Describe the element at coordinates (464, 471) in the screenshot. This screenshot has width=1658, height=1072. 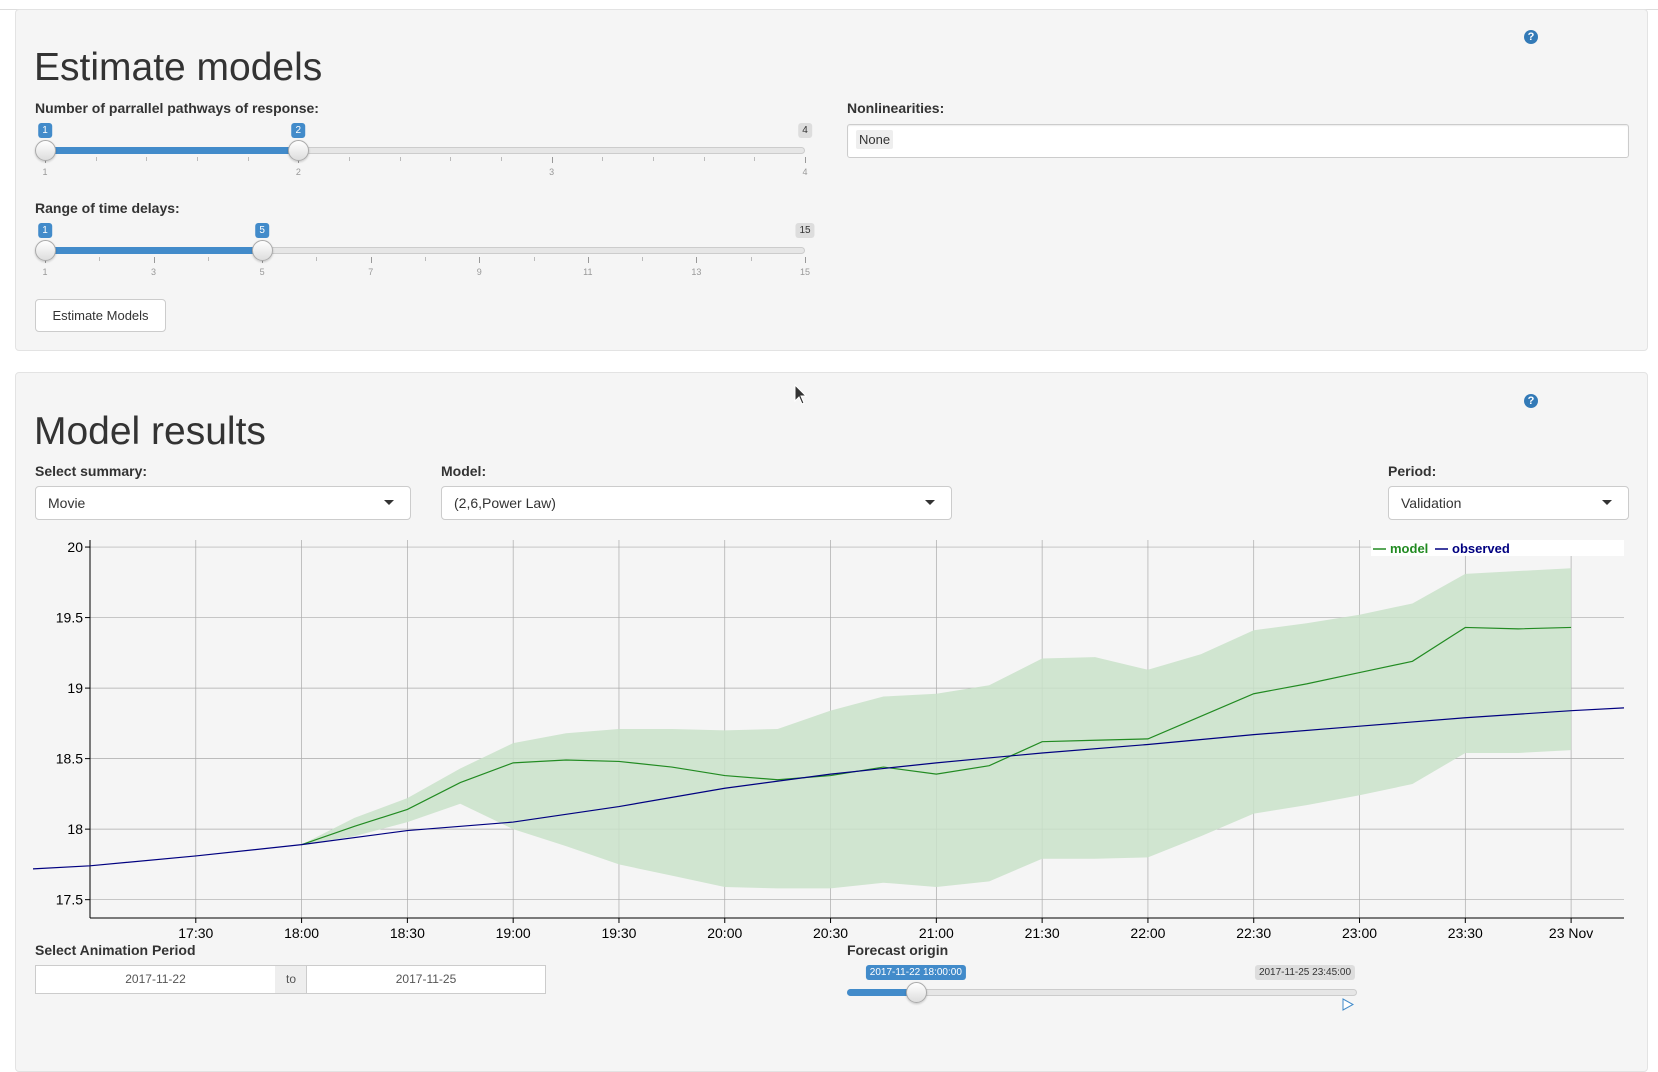
I see `model-label: Model:` at that location.